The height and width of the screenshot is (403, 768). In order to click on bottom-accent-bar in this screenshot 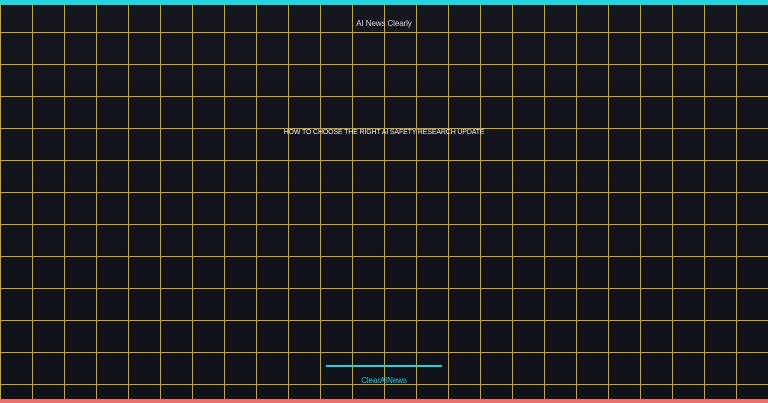, I will do `click(384, 401)`.